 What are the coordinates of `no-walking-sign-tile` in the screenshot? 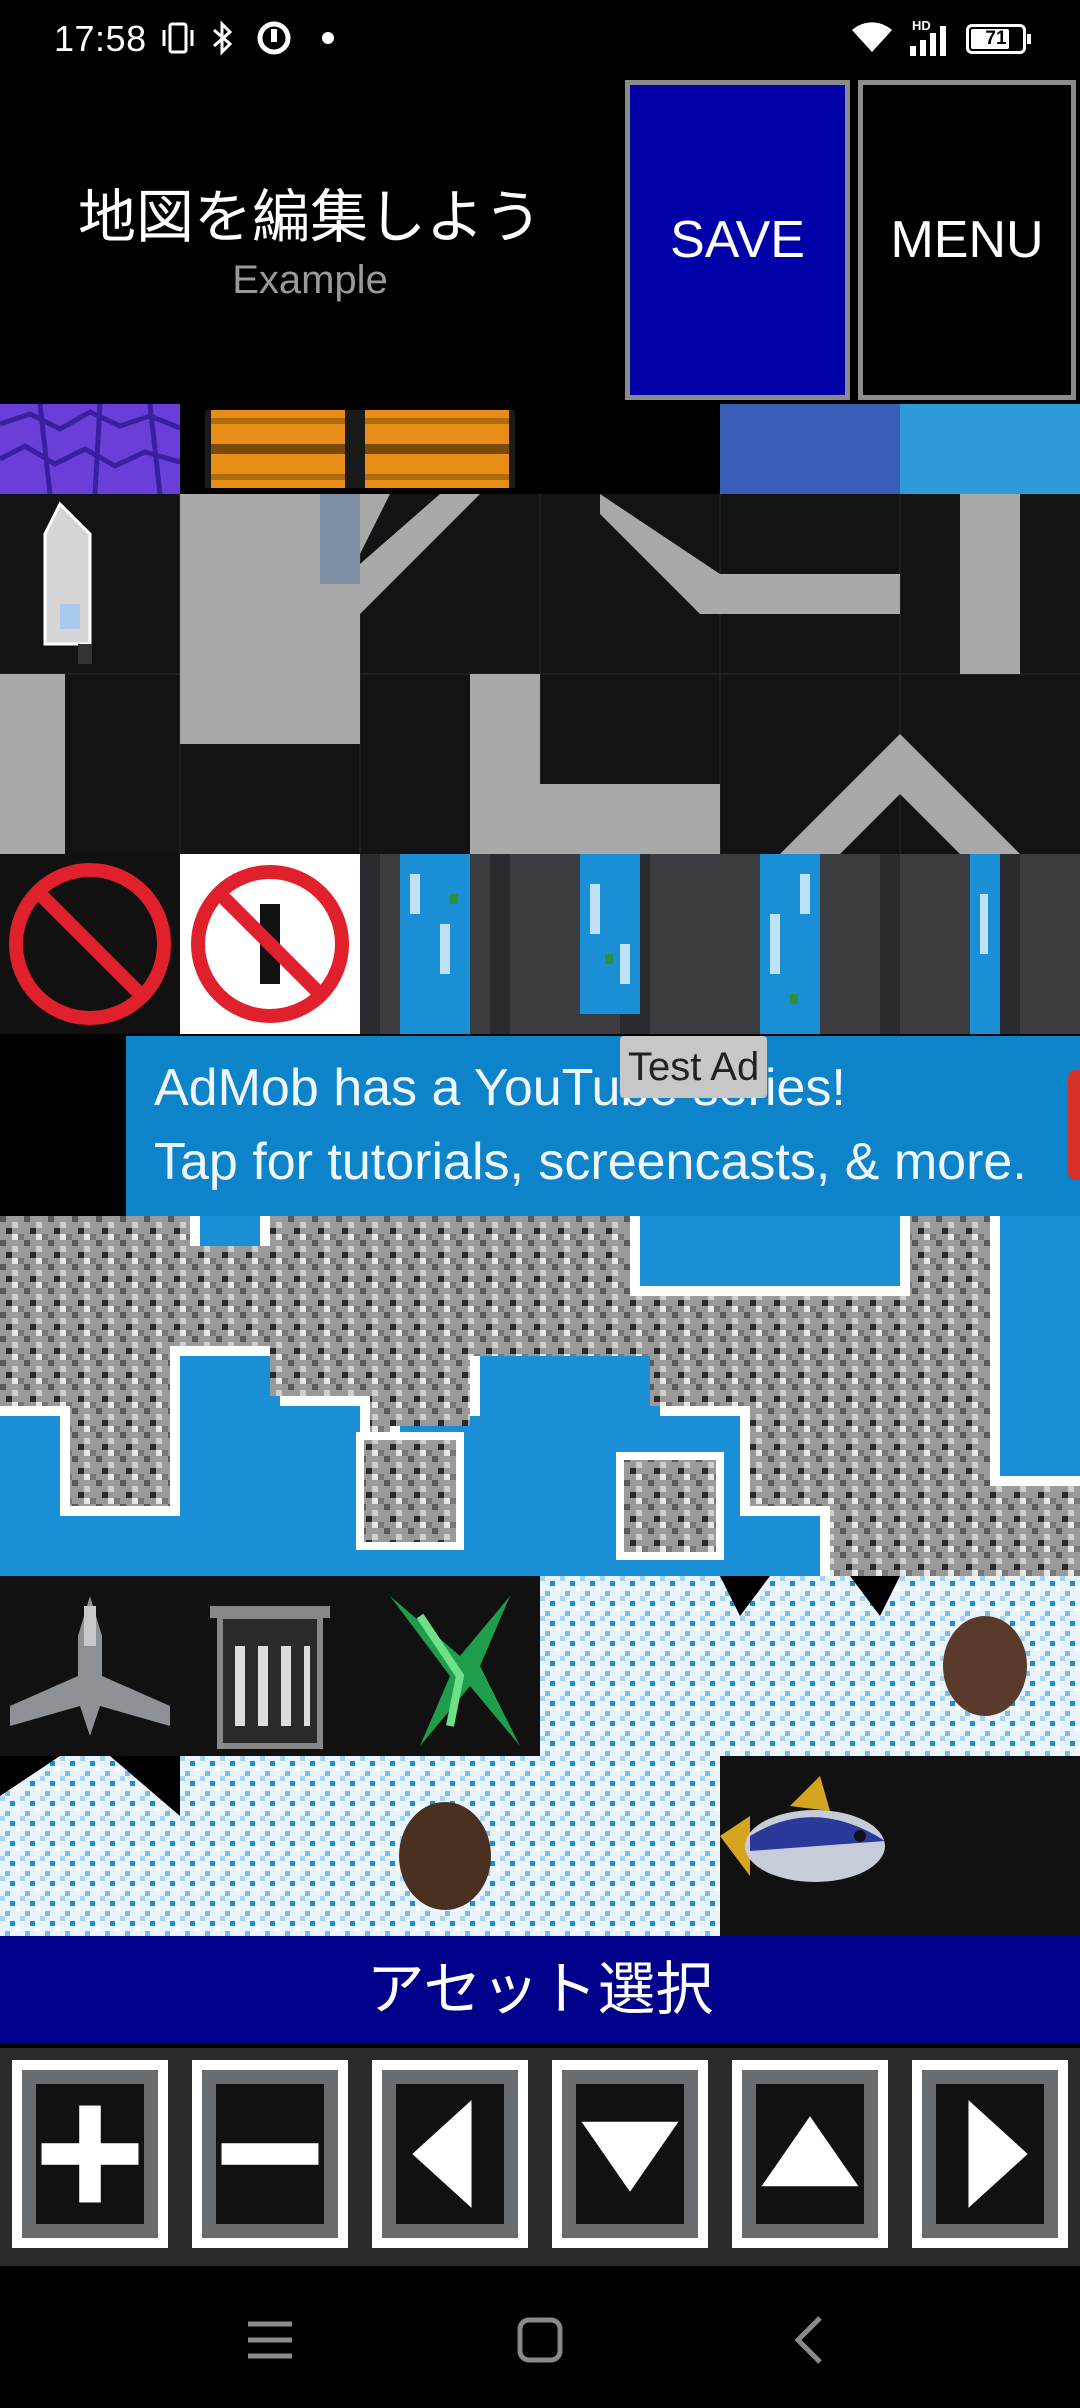 It's located at (270, 944).